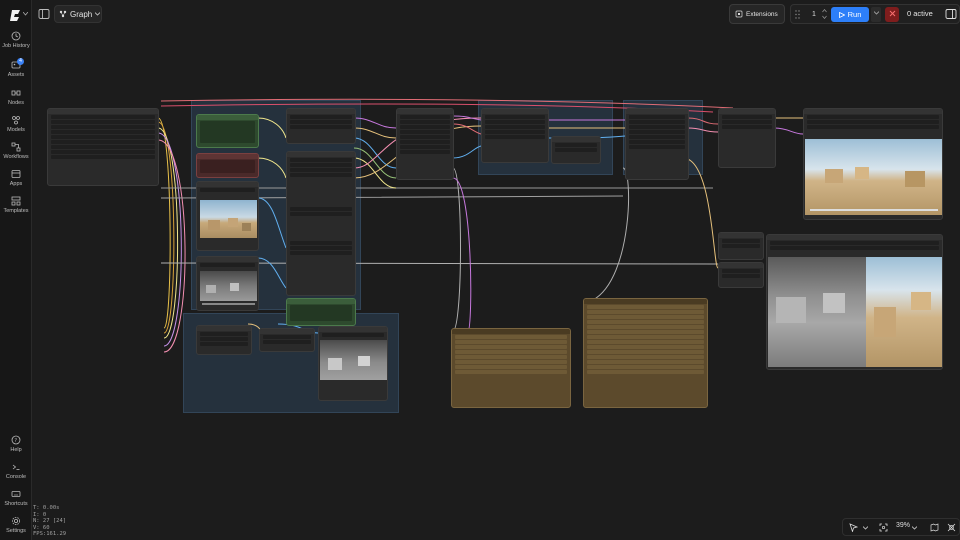 The image size is (960, 540). I want to click on minimap-icon, so click(934, 527).